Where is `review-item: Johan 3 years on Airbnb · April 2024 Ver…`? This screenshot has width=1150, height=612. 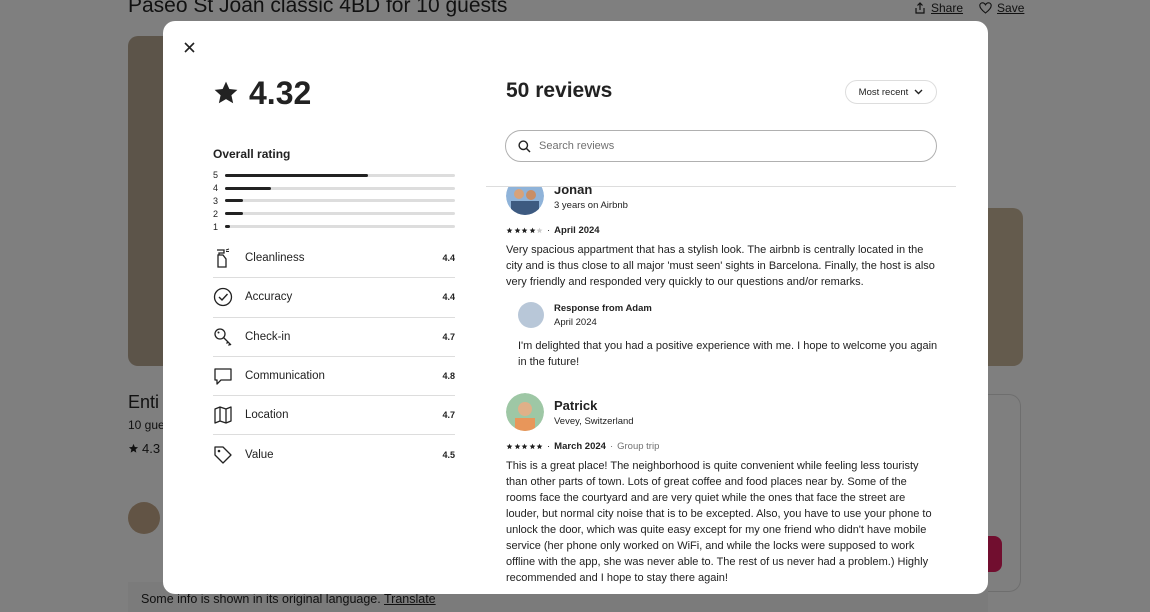
review-item: Johan 3 years on Airbnb · April 2024 Ver… is located at coordinates (722, 278).